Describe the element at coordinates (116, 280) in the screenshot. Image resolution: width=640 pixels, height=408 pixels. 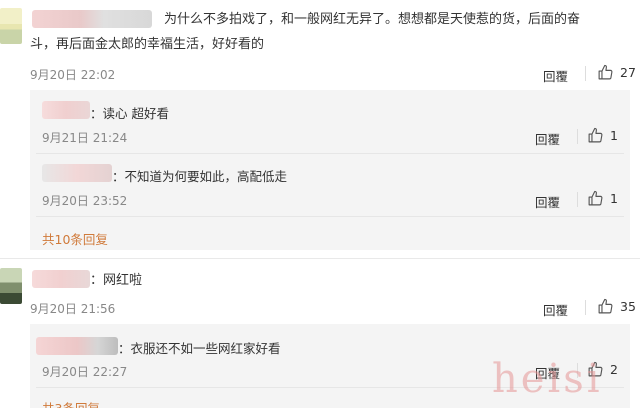
I see `comment-text: ：网红啦` at that location.